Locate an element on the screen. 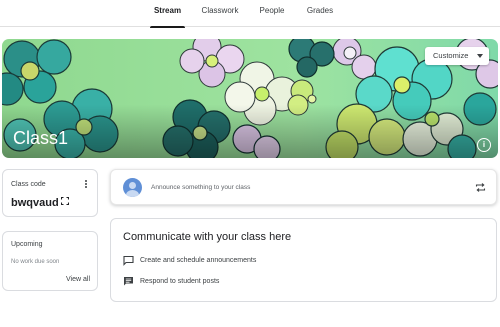  class-name: Class1 is located at coordinates (41, 138).